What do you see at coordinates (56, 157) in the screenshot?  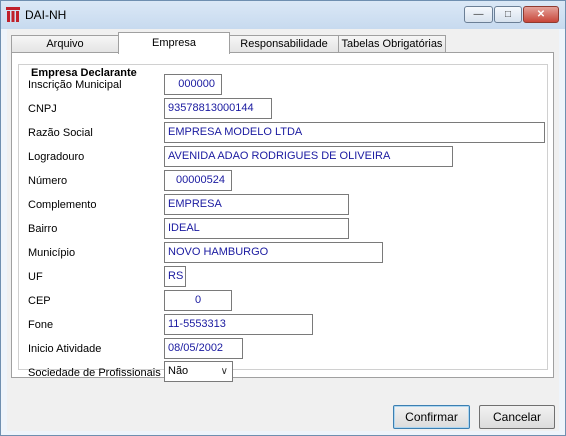 I see `logradouro-label: Logradouro` at bounding box center [56, 157].